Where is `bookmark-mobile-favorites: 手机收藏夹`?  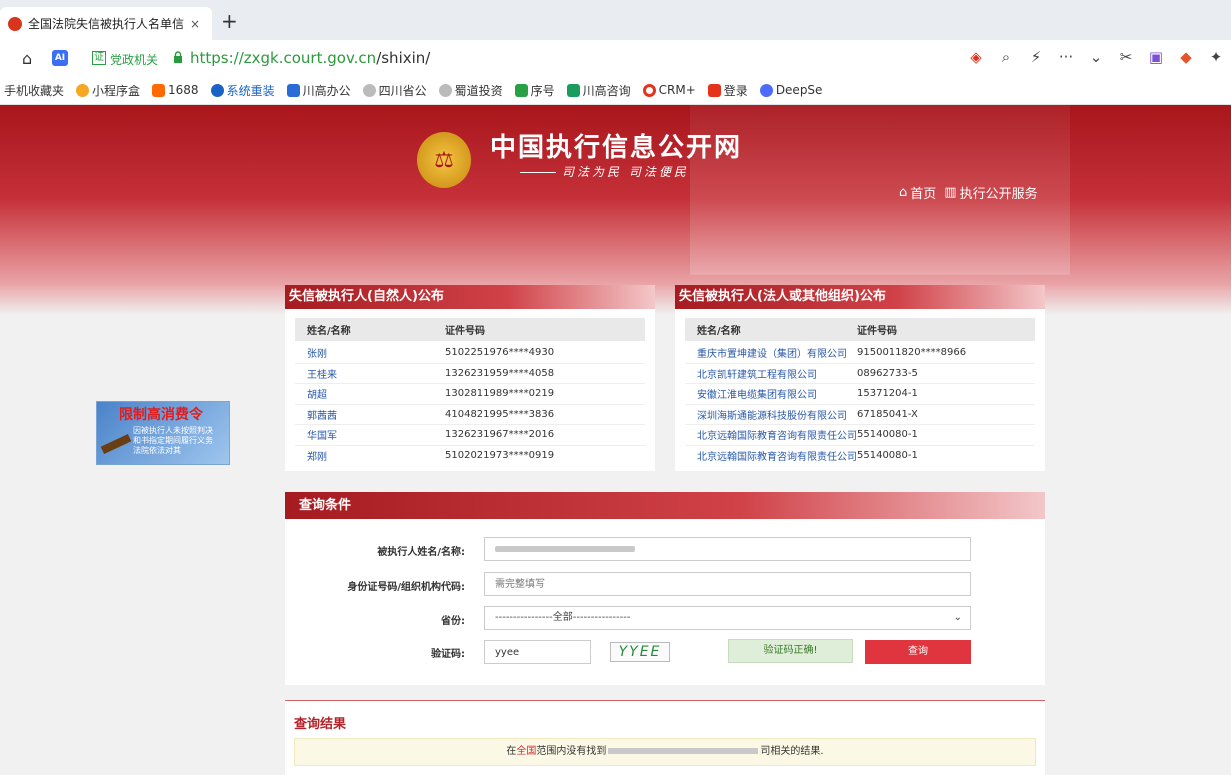
bookmark-mobile-favorites: 手机收藏夹 is located at coordinates (34, 90).